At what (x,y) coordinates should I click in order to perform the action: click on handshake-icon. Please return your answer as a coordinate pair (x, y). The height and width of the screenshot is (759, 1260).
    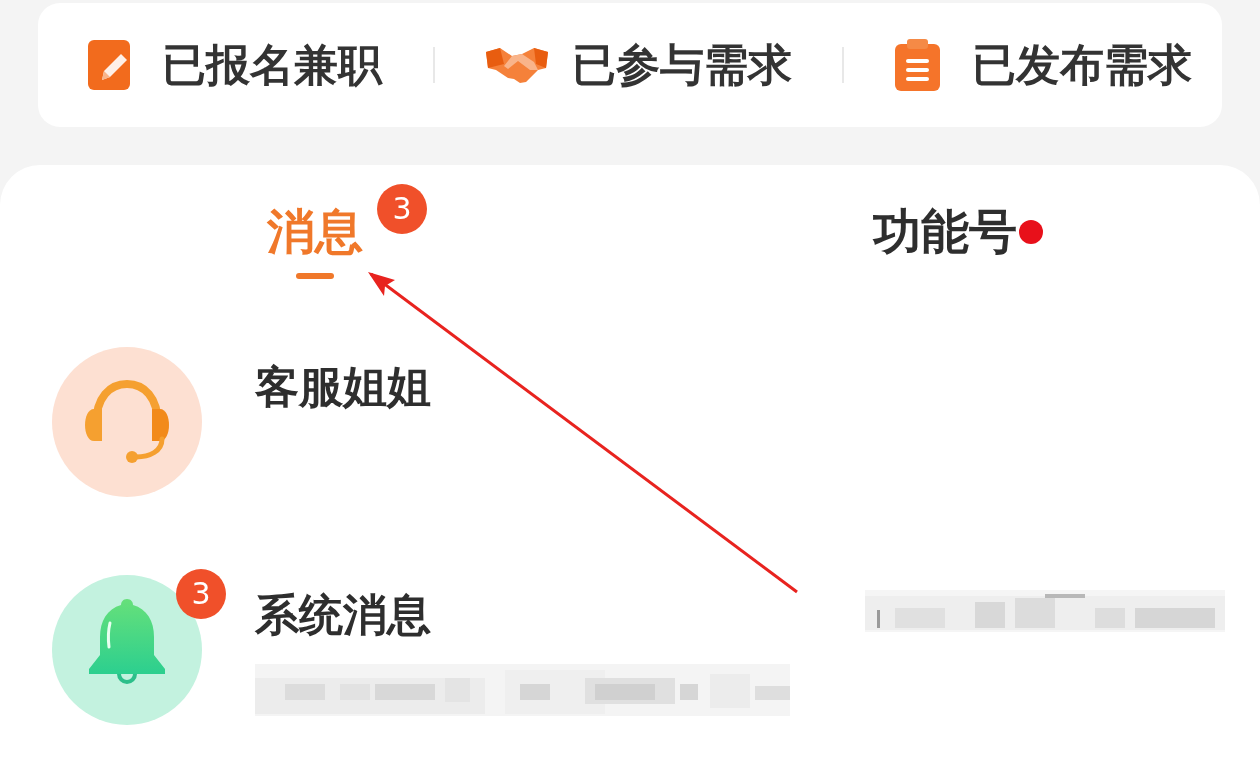
    Looking at the image, I should click on (516, 65).